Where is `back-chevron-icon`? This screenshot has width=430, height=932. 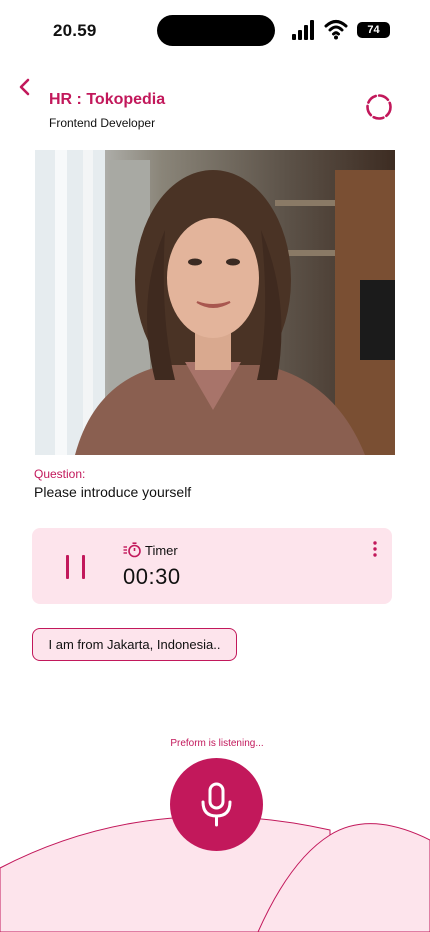
back-chevron-icon is located at coordinates (25, 87).